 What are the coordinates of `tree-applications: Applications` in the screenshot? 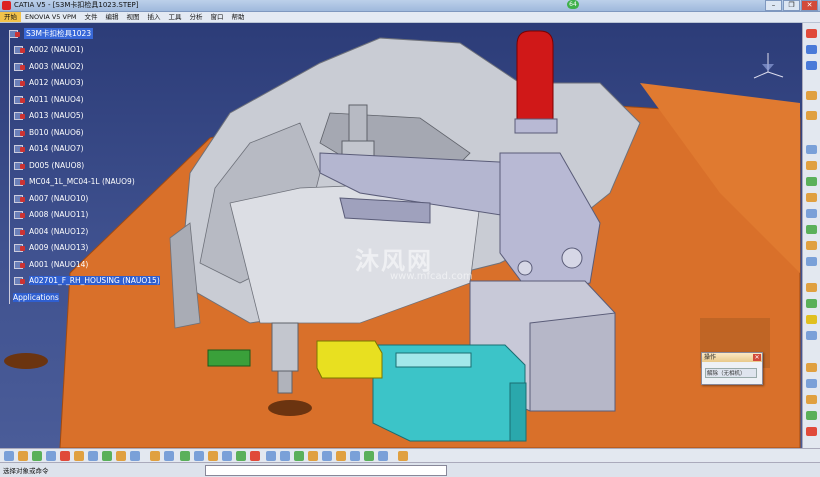 It's located at (36, 297).